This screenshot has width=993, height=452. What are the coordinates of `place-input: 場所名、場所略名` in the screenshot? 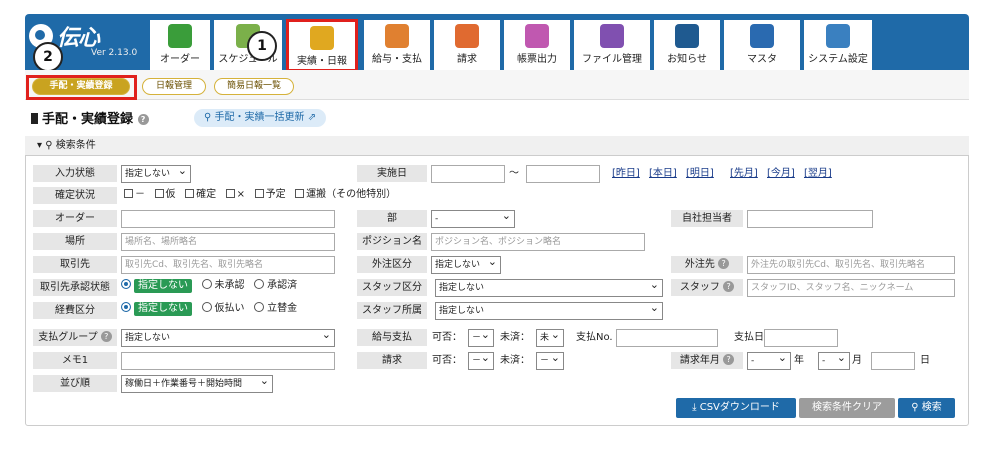 It's located at (228, 242).